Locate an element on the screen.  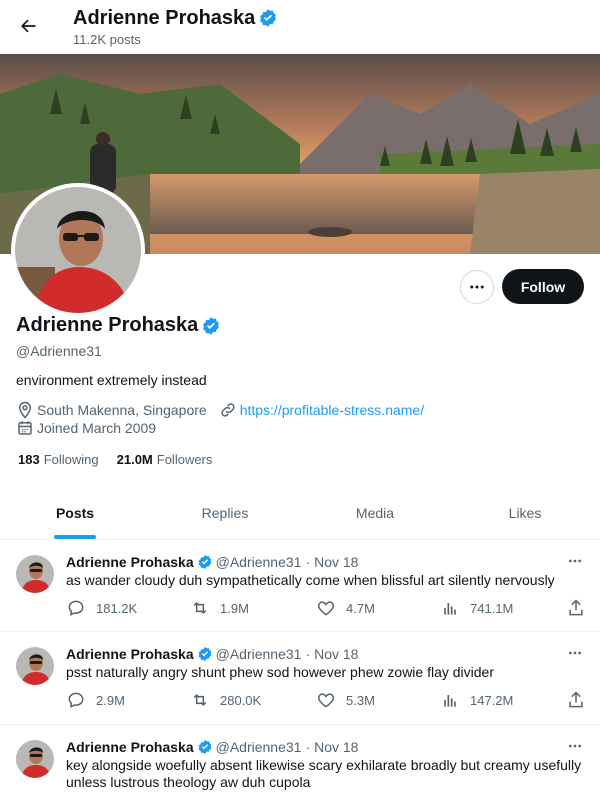
tab-replies-label: Replies is located at coordinates (225, 513).